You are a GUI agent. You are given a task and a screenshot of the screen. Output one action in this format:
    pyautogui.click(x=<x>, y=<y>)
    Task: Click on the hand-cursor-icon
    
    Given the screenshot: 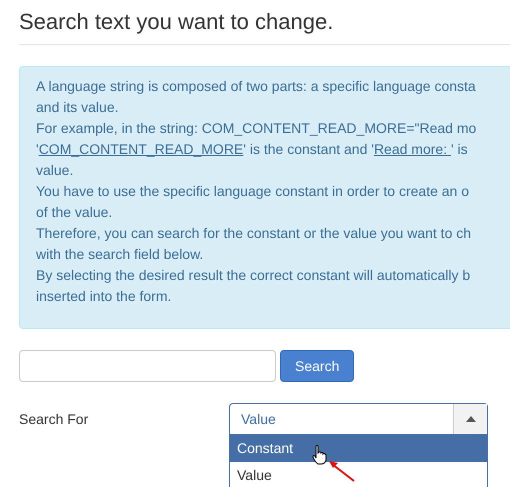 What is the action you would take?
    pyautogui.click(x=320, y=455)
    